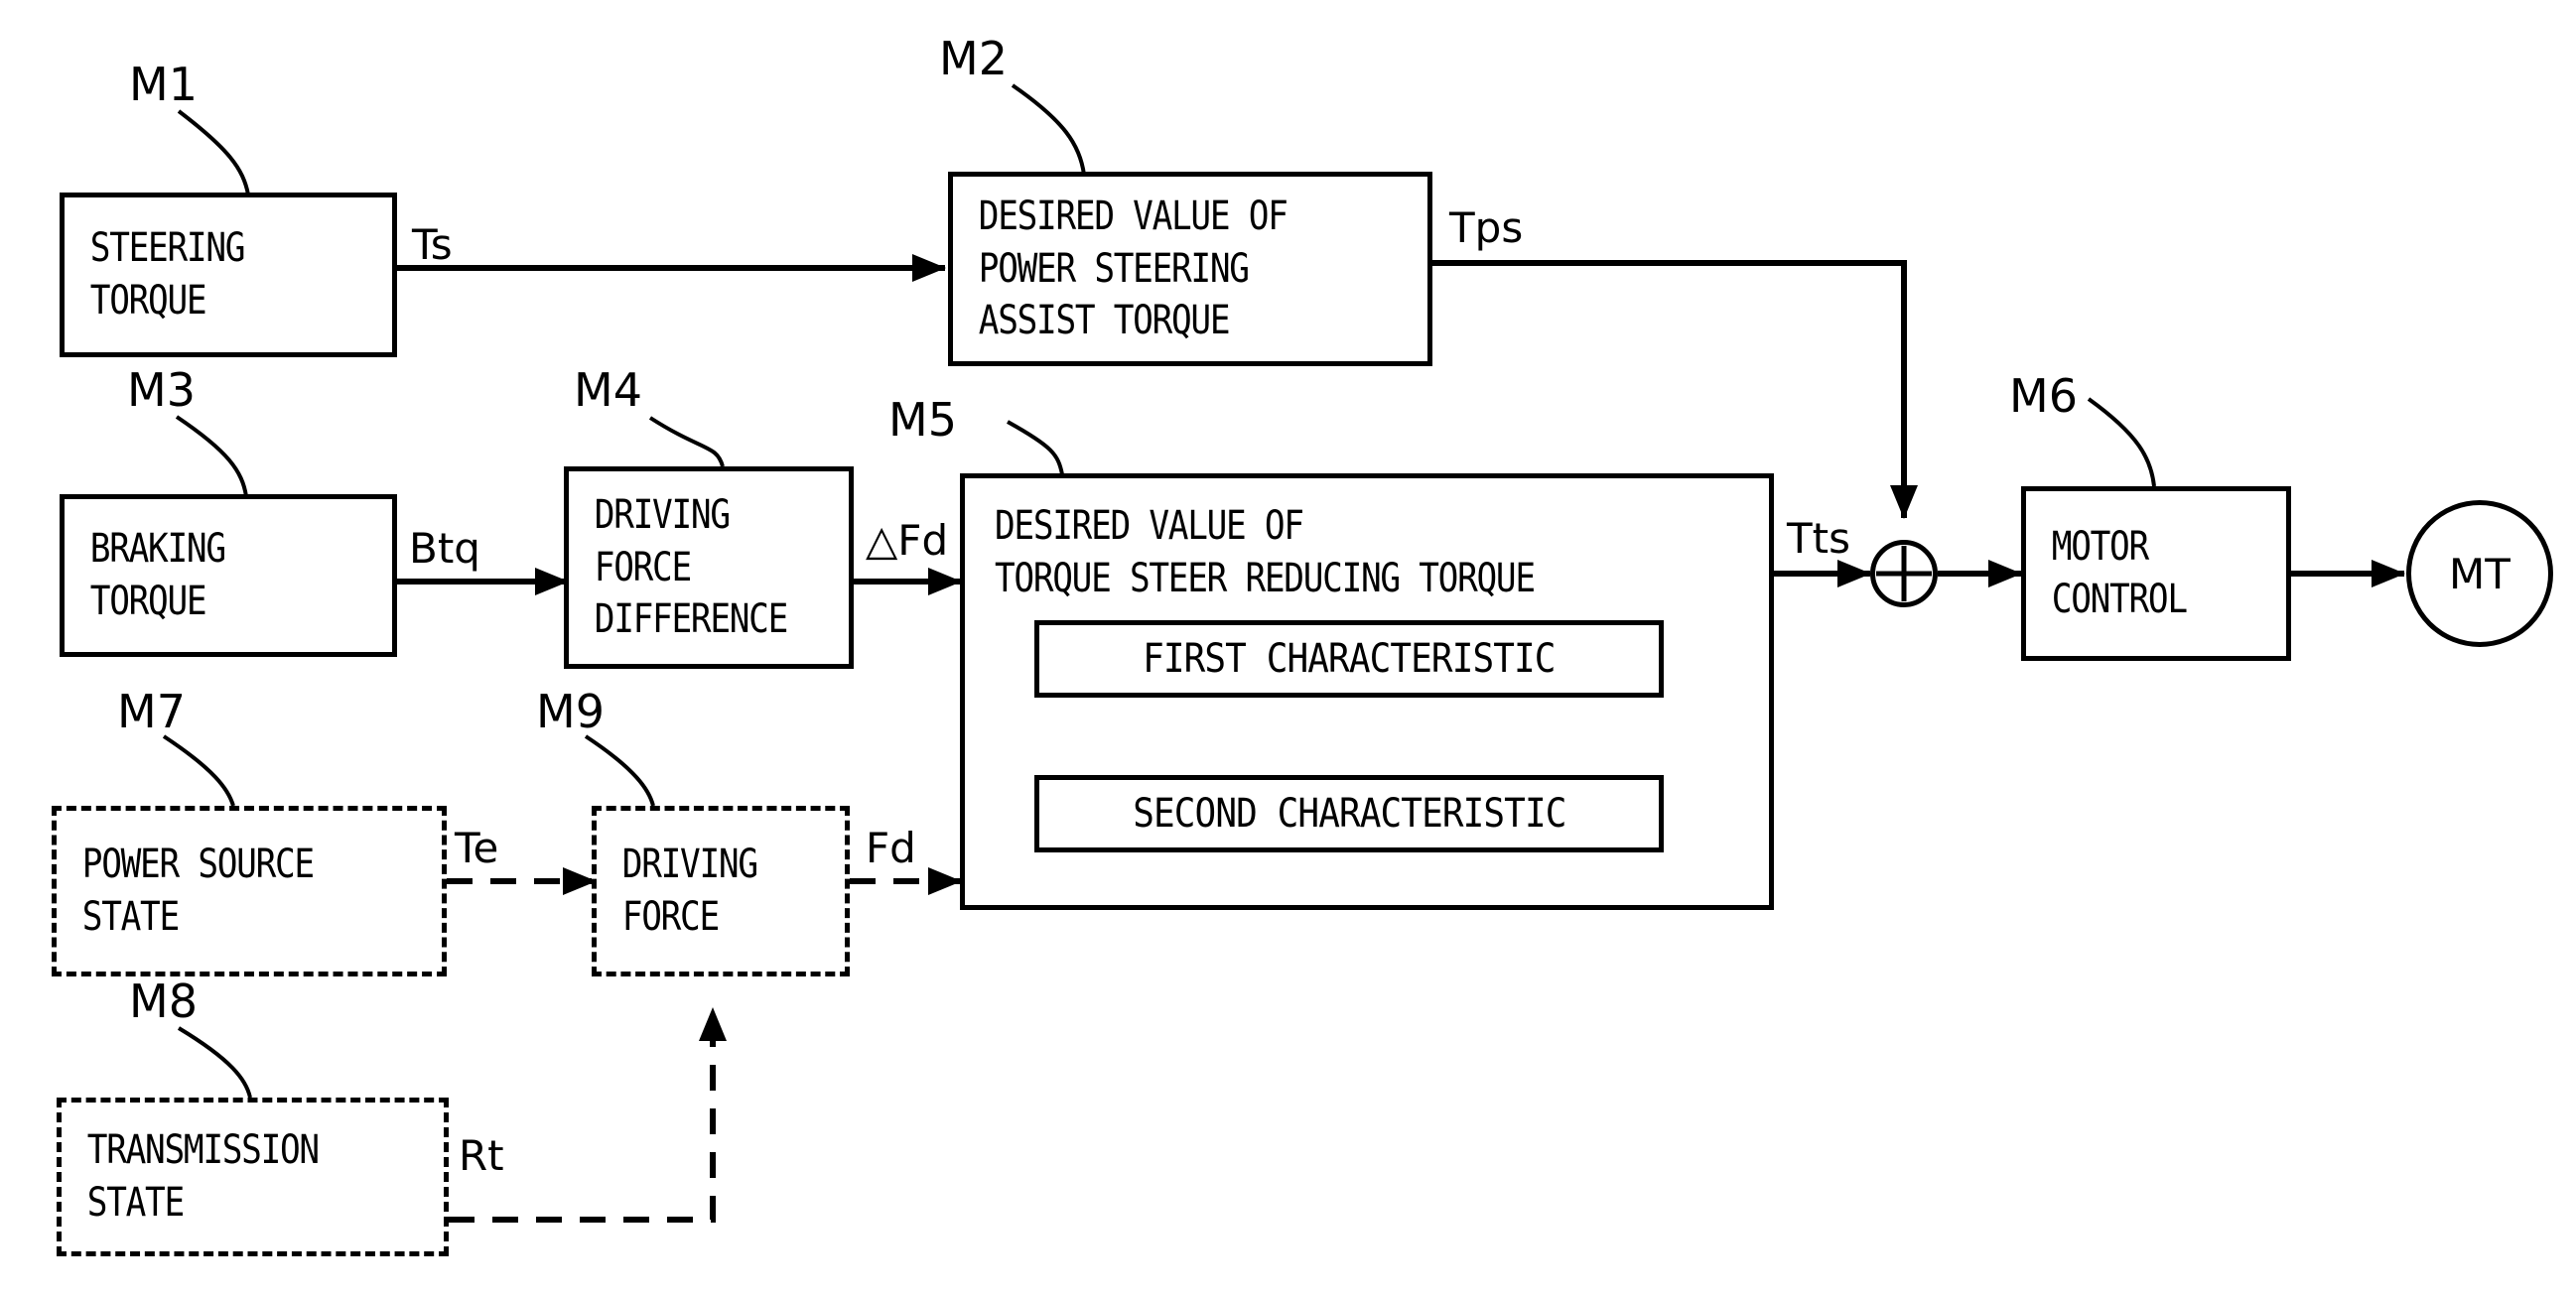  Describe the element at coordinates (570, 711) in the screenshot. I see `ref-label-m9: M9` at that location.